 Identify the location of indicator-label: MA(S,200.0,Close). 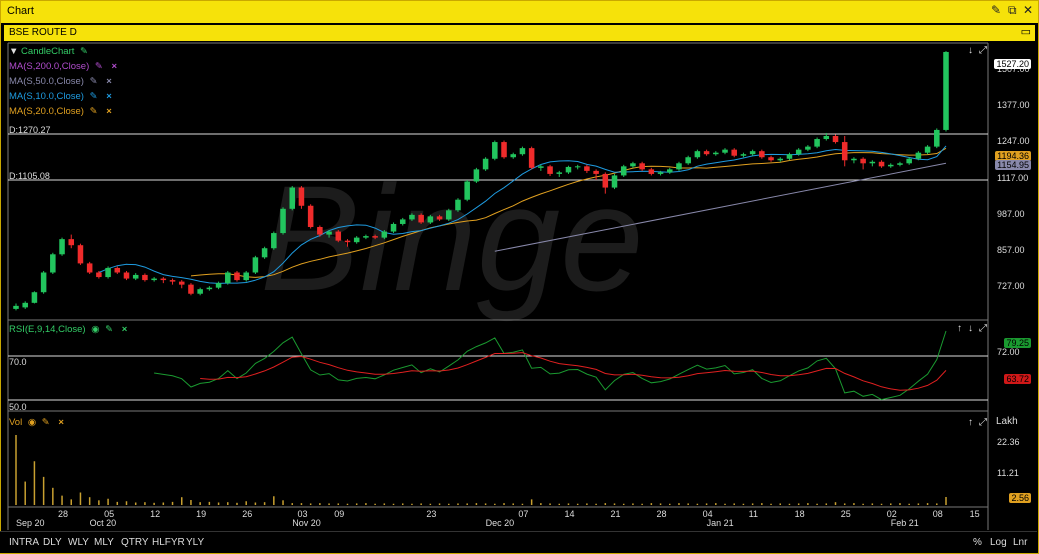
(49, 66).